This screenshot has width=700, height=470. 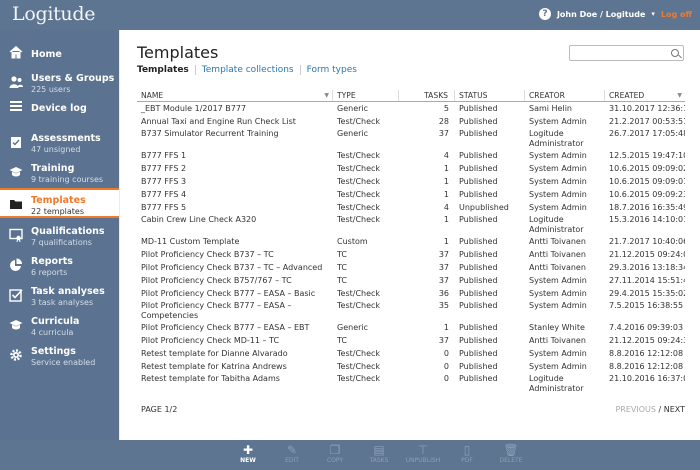 I want to click on sidebar-item-training: Training 9 training courses, so click(x=59, y=173).